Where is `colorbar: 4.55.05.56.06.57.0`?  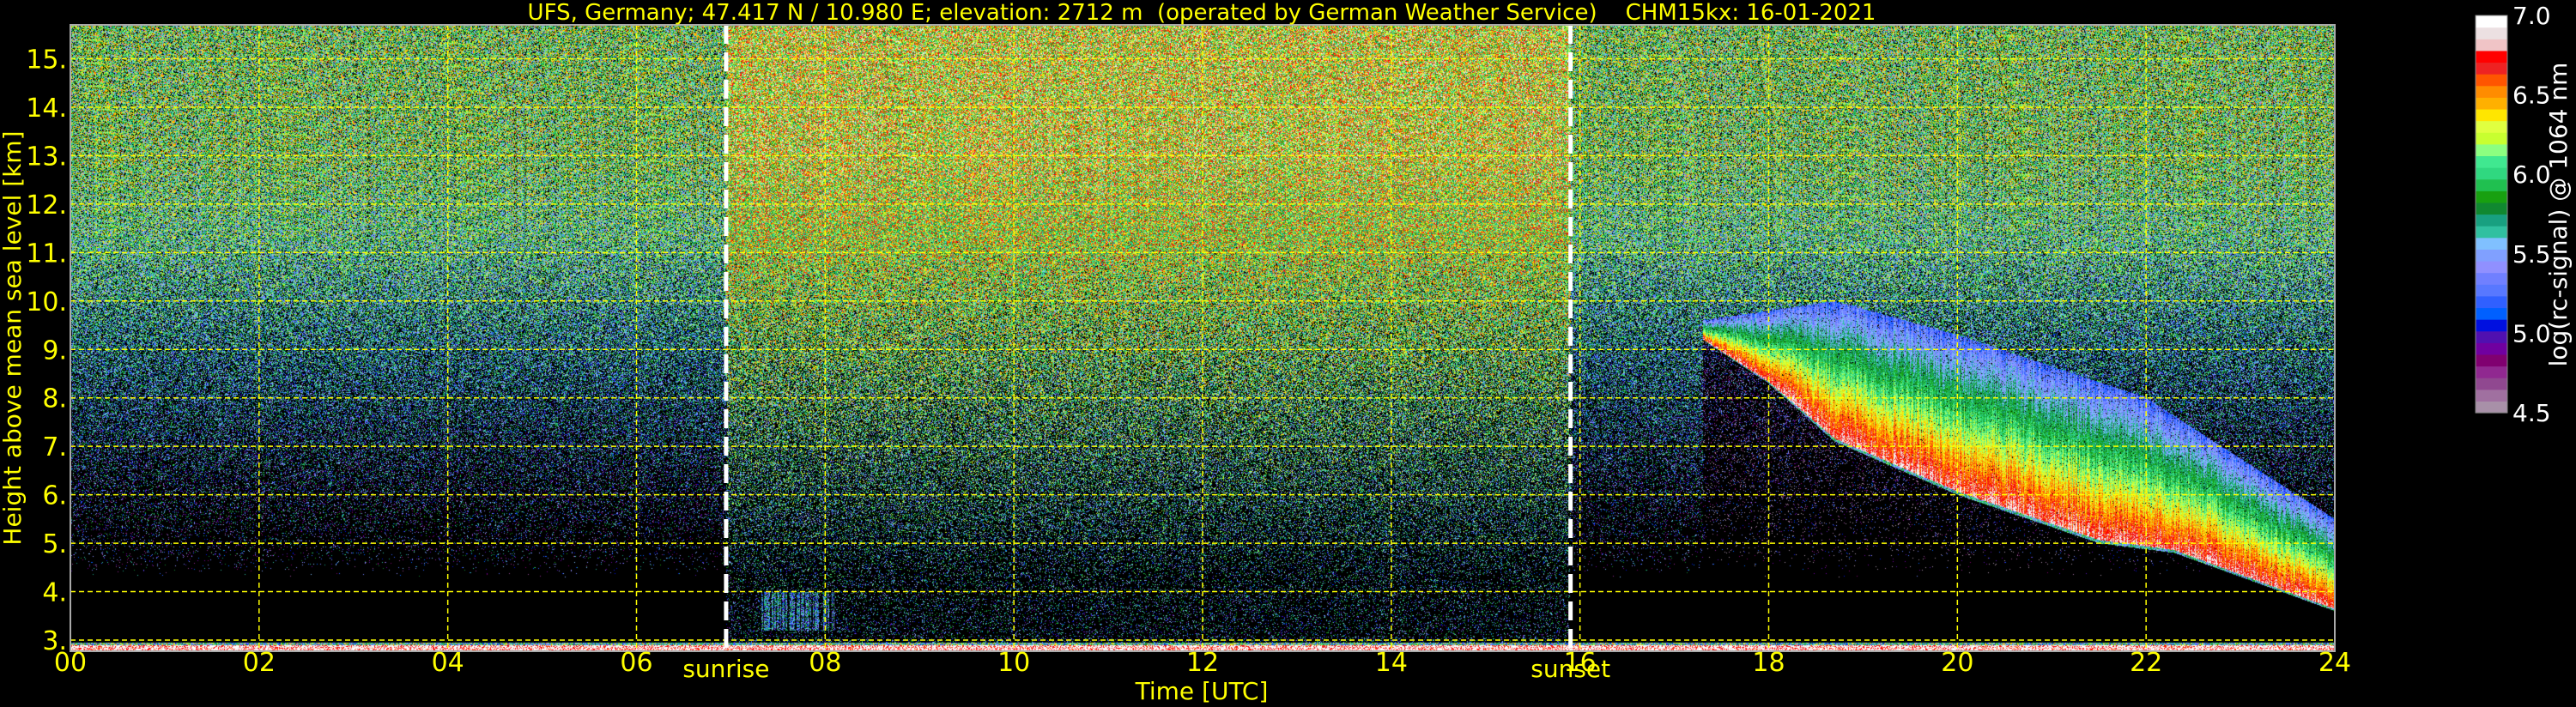 colorbar: 4.55.05.56.06.57.0 is located at coordinates (2513, 214).